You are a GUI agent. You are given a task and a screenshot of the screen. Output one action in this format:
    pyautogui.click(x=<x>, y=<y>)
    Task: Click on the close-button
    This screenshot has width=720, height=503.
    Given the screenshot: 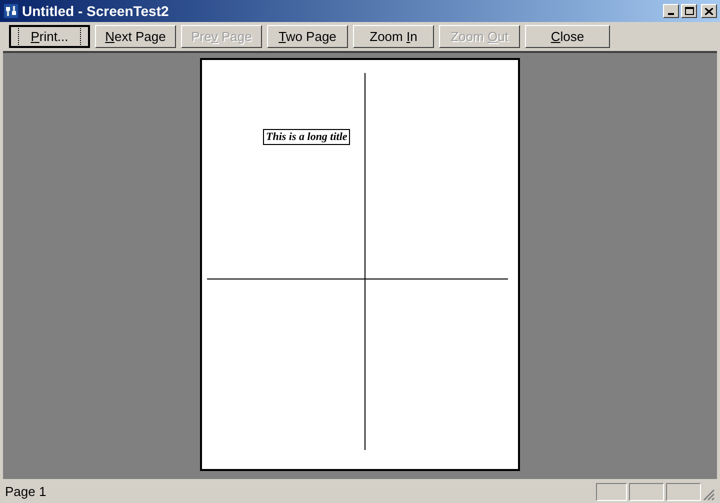 What is the action you would take?
    pyautogui.click(x=709, y=11)
    